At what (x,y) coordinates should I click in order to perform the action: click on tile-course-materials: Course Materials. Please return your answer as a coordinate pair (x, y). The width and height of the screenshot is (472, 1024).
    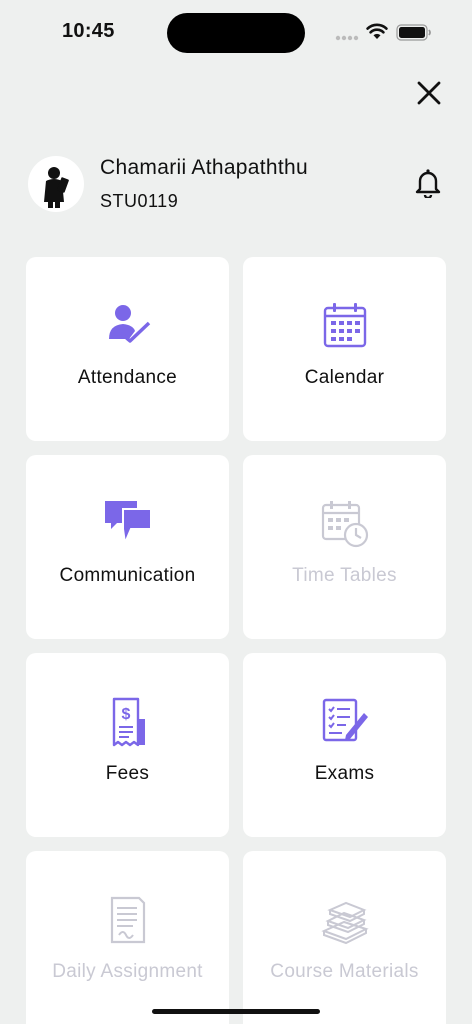
    Looking at the image, I should click on (344, 937).